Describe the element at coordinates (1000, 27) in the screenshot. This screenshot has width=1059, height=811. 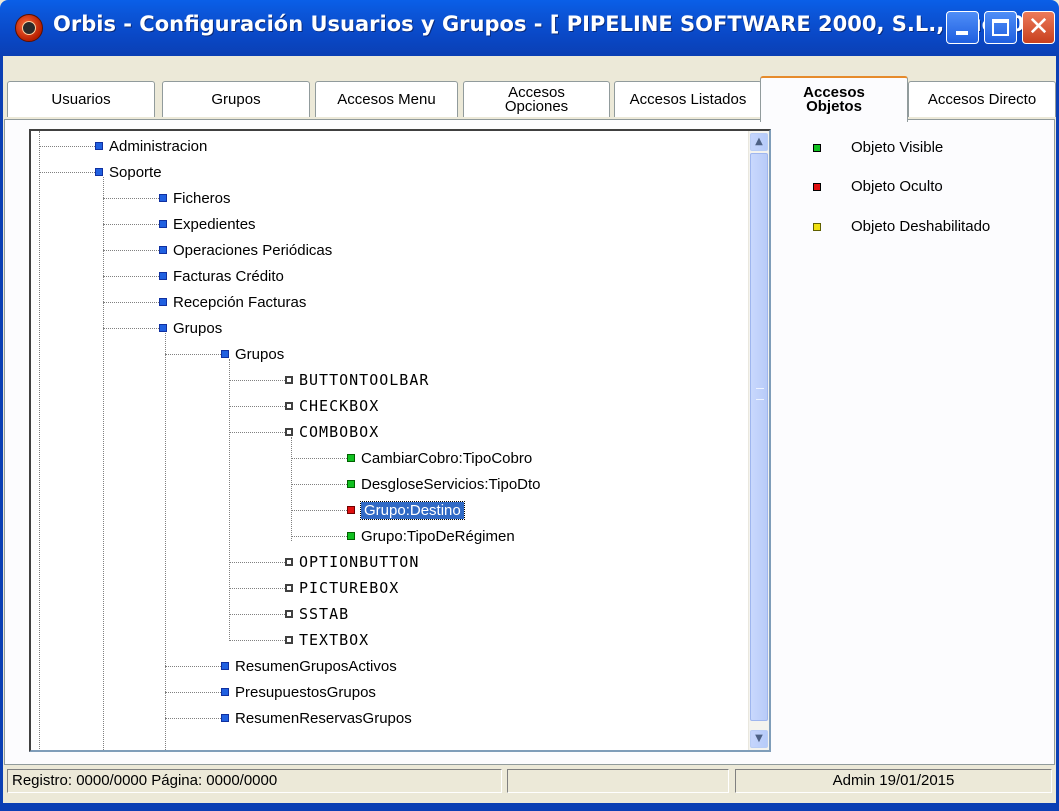
I see `maximize-button` at that location.